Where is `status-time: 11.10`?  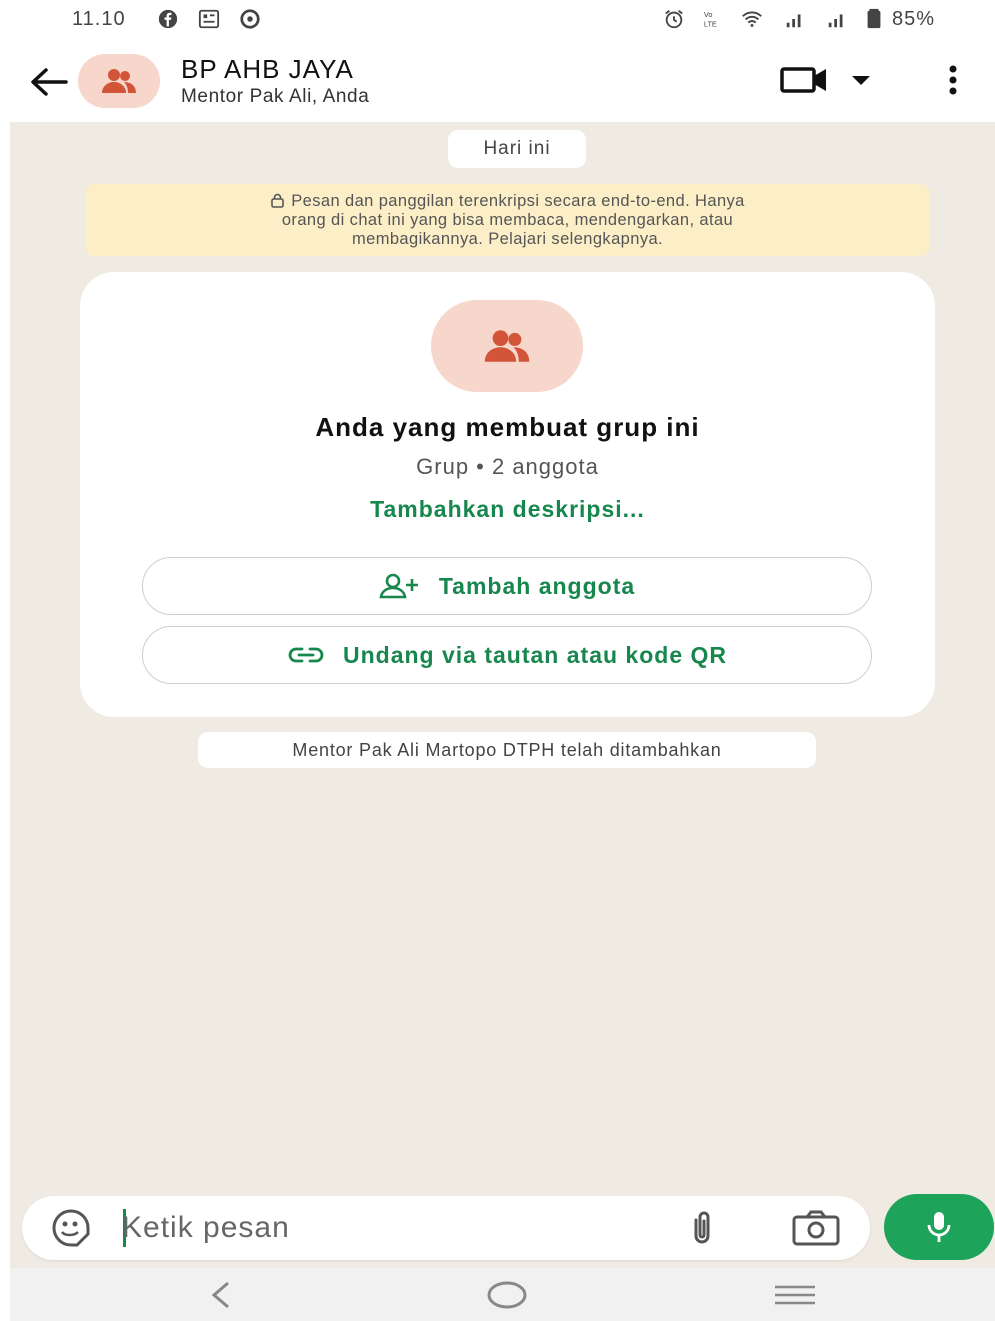 status-time: 11.10 is located at coordinates (99, 19).